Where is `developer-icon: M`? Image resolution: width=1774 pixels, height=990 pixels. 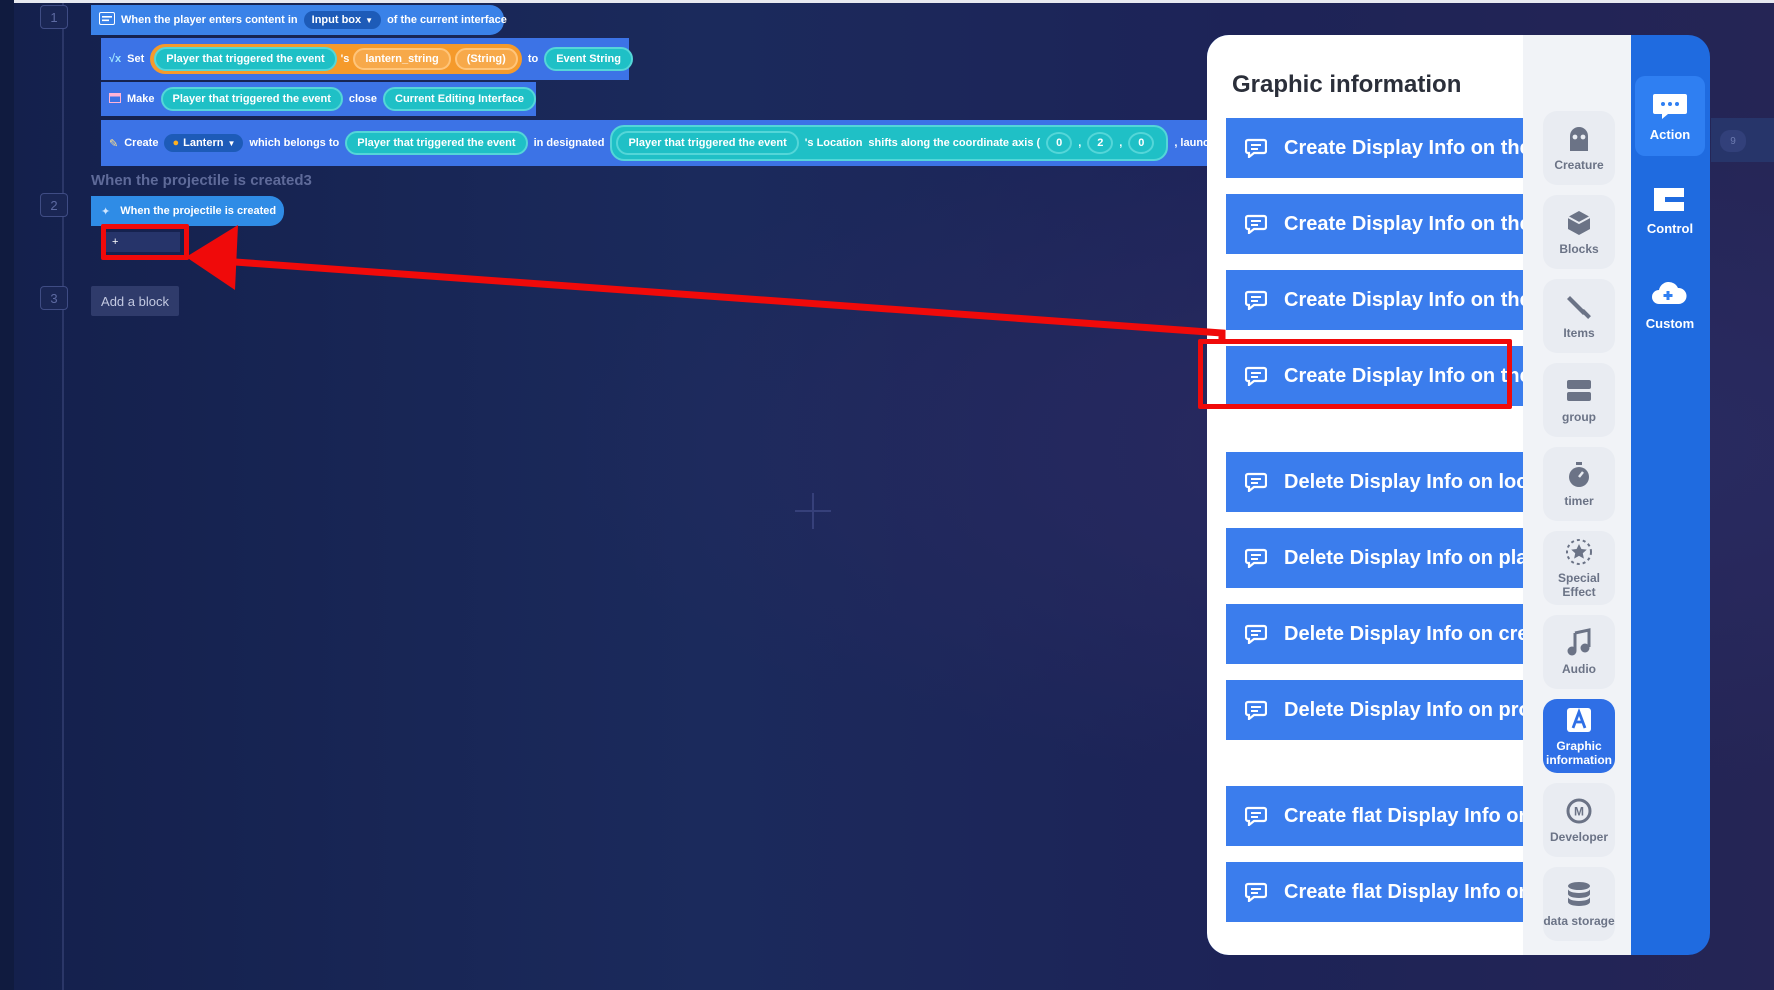 developer-icon: M is located at coordinates (1579, 811).